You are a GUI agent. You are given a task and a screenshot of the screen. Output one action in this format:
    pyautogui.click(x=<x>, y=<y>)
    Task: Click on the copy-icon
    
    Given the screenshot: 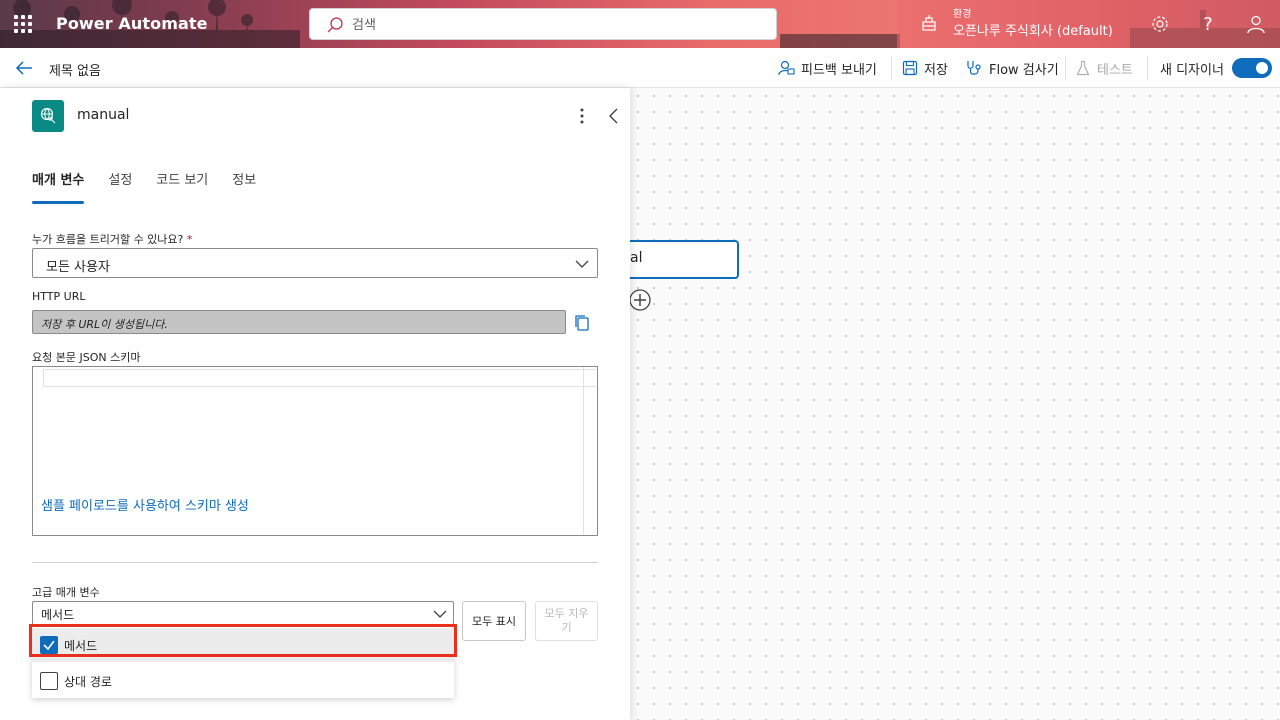 What is the action you would take?
    pyautogui.click(x=582, y=323)
    